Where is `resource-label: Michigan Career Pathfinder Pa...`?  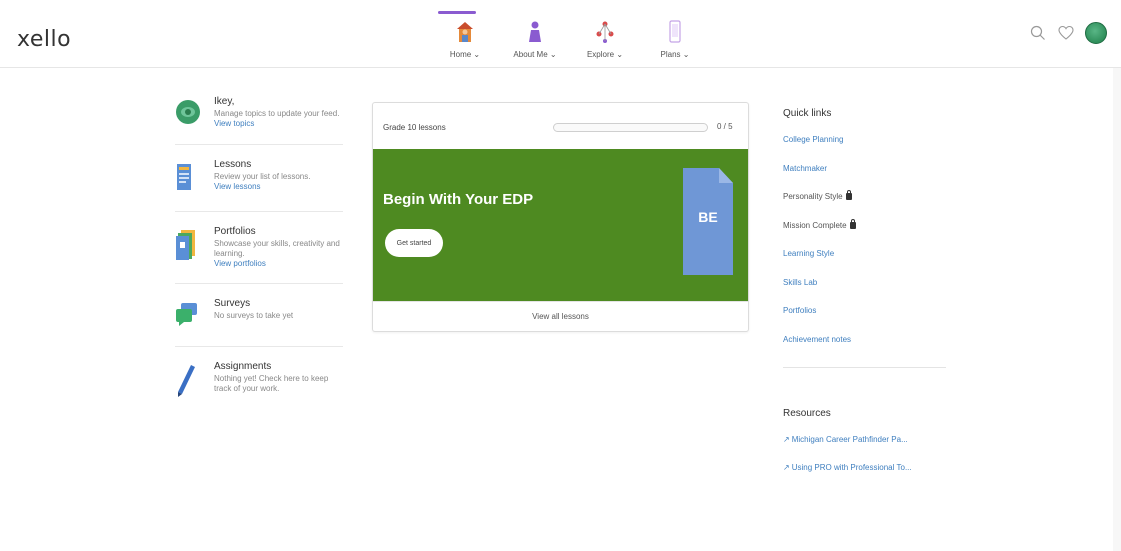 resource-label: Michigan Career Pathfinder Pa... is located at coordinates (849, 439).